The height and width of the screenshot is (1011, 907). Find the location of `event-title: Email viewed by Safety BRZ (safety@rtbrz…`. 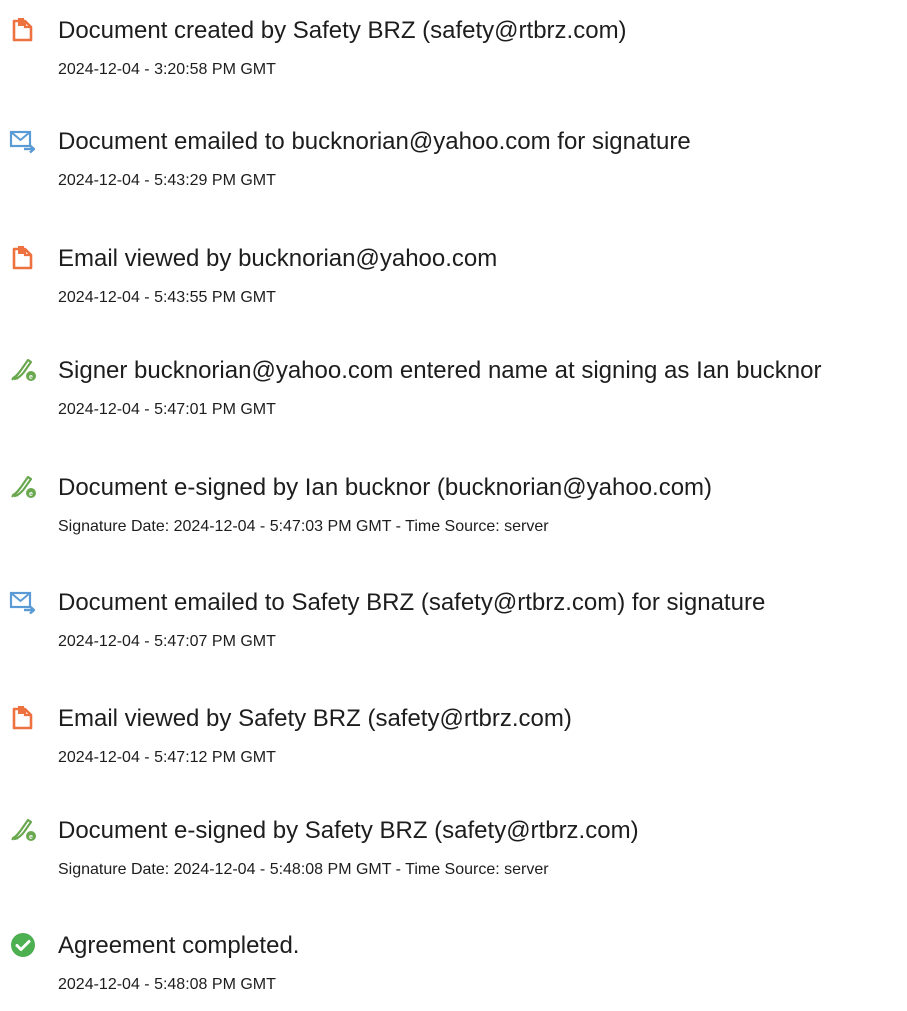

event-title: Email viewed by Safety BRZ (safety@rtbrz… is located at coordinates (315, 718).